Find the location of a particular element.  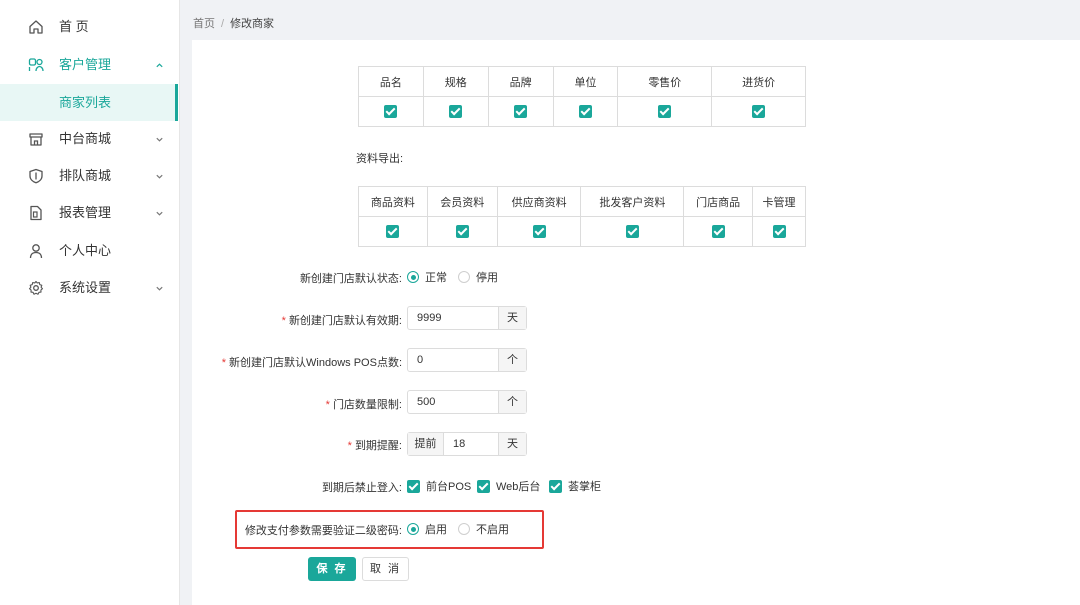

sidebar-subitem-merchant-list: 商家列表 is located at coordinates (89, 102).